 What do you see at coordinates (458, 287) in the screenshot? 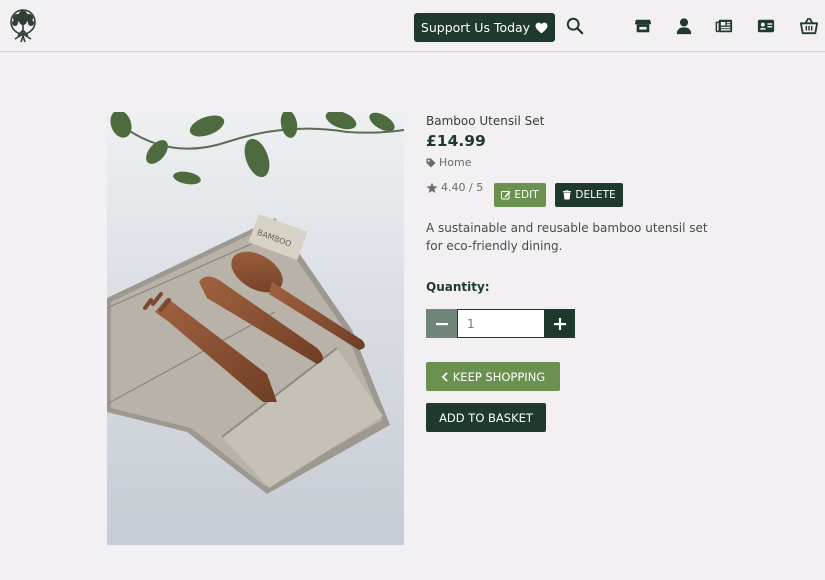
I see `quantity-label: Quantity:` at bounding box center [458, 287].